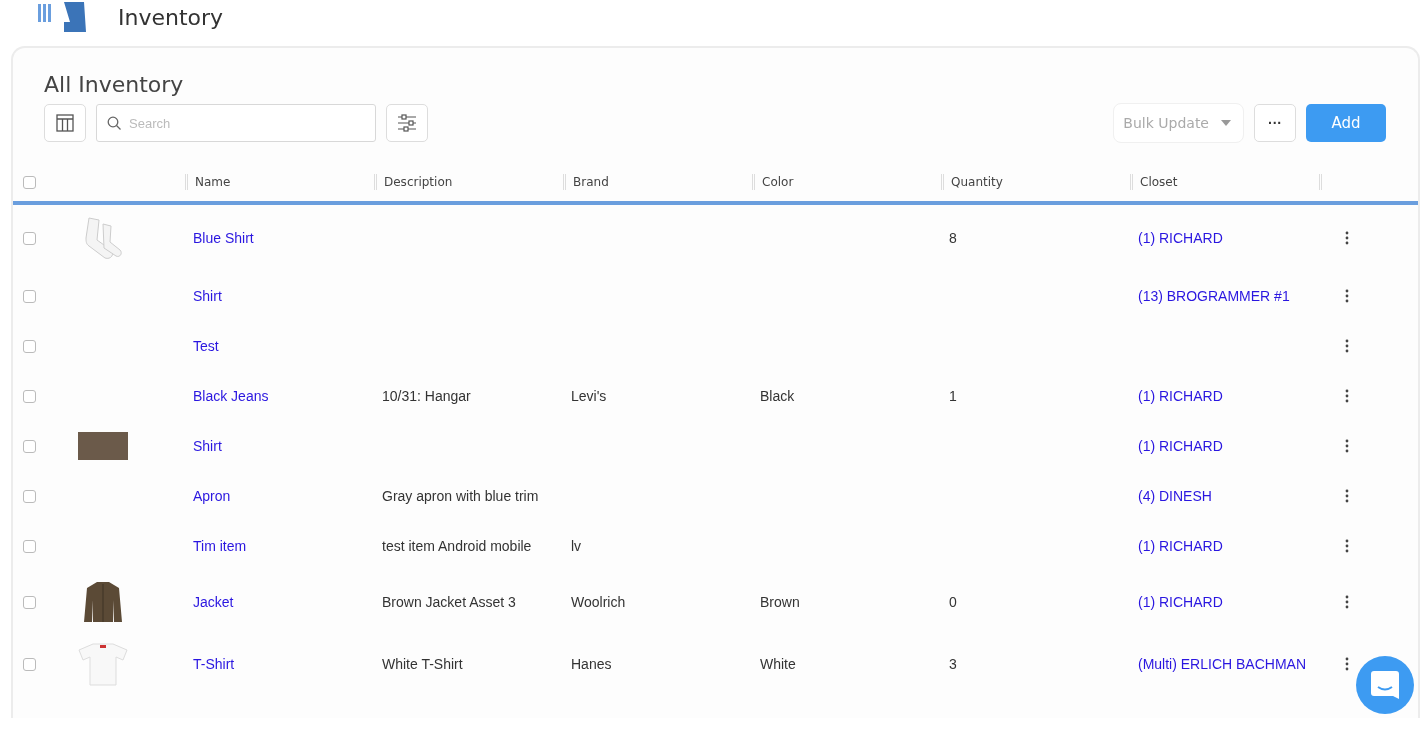 The width and height of the screenshot is (1426, 730). I want to click on column-header: Color, so click(778, 182).